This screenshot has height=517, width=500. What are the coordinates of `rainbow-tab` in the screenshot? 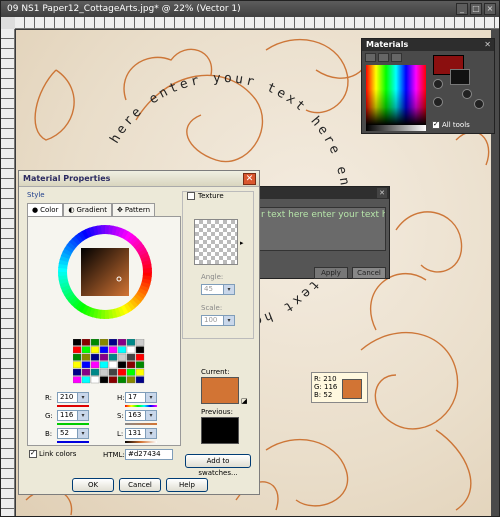 It's located at (383, 57).